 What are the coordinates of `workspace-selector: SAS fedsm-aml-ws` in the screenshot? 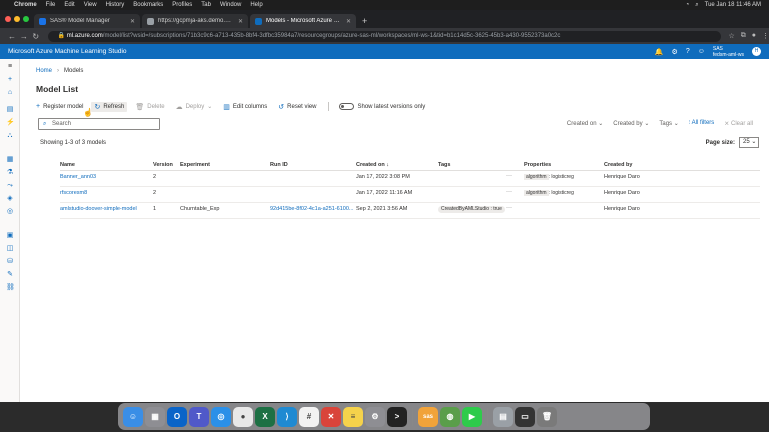 It's located at (728, 52).